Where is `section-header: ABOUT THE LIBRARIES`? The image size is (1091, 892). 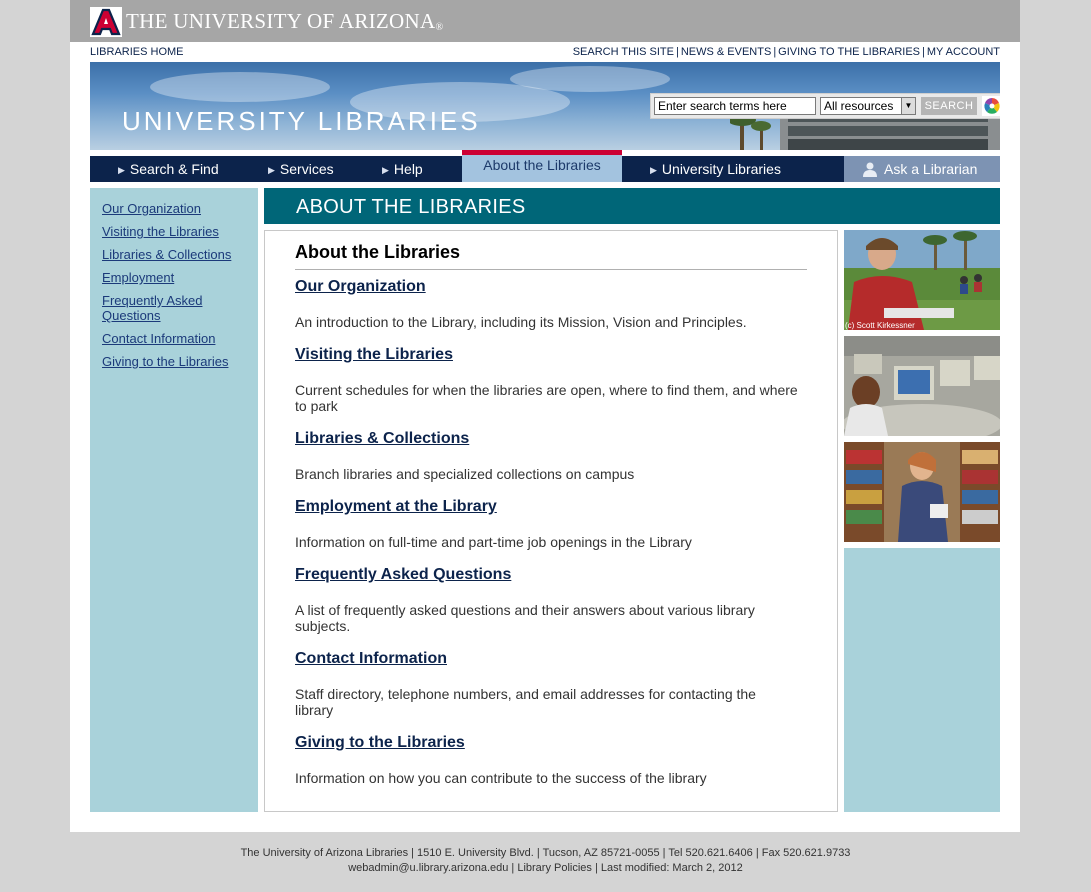 section-header: ABOUT THE LIBRARIES is located at coordinates (632, 206).